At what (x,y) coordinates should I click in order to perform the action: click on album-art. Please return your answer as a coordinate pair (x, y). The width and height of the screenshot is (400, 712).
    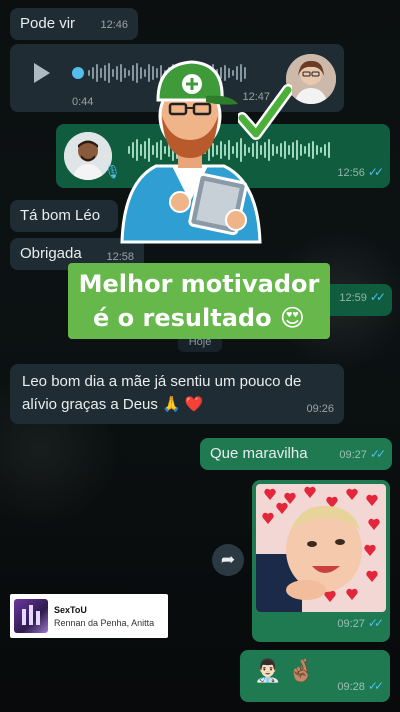
    Looking at the image, I should click on (31, 616).